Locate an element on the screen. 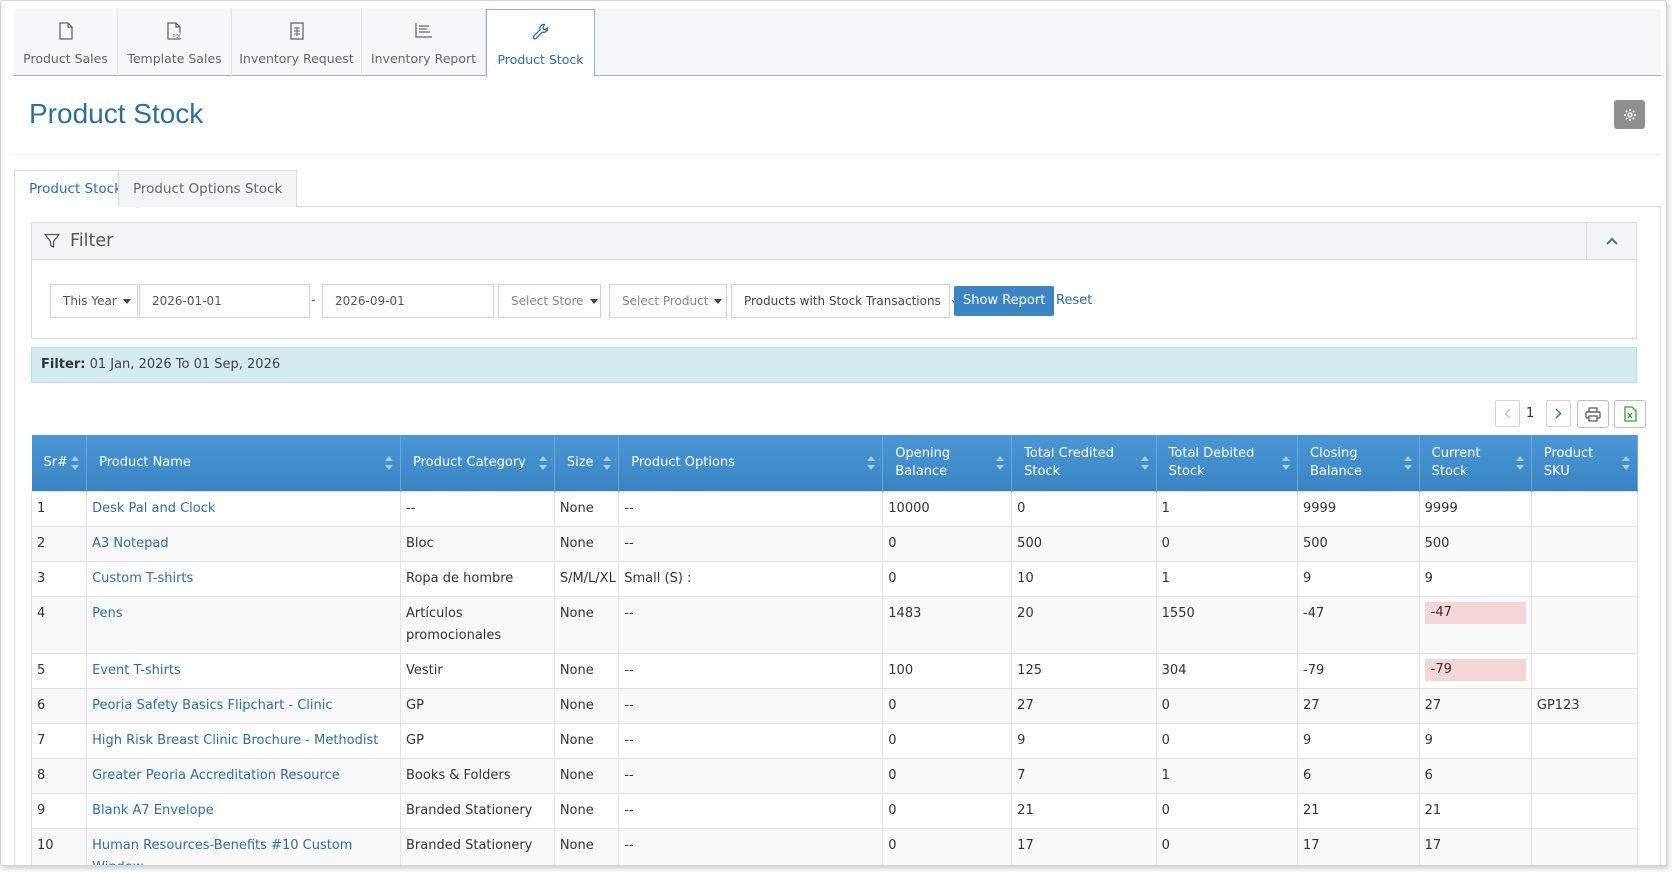 Image resolution: width=1674 pixels, height=872 pixels. column-header-total-credited-stock: Total Credited Stock is located at coordinates (1084, 463).